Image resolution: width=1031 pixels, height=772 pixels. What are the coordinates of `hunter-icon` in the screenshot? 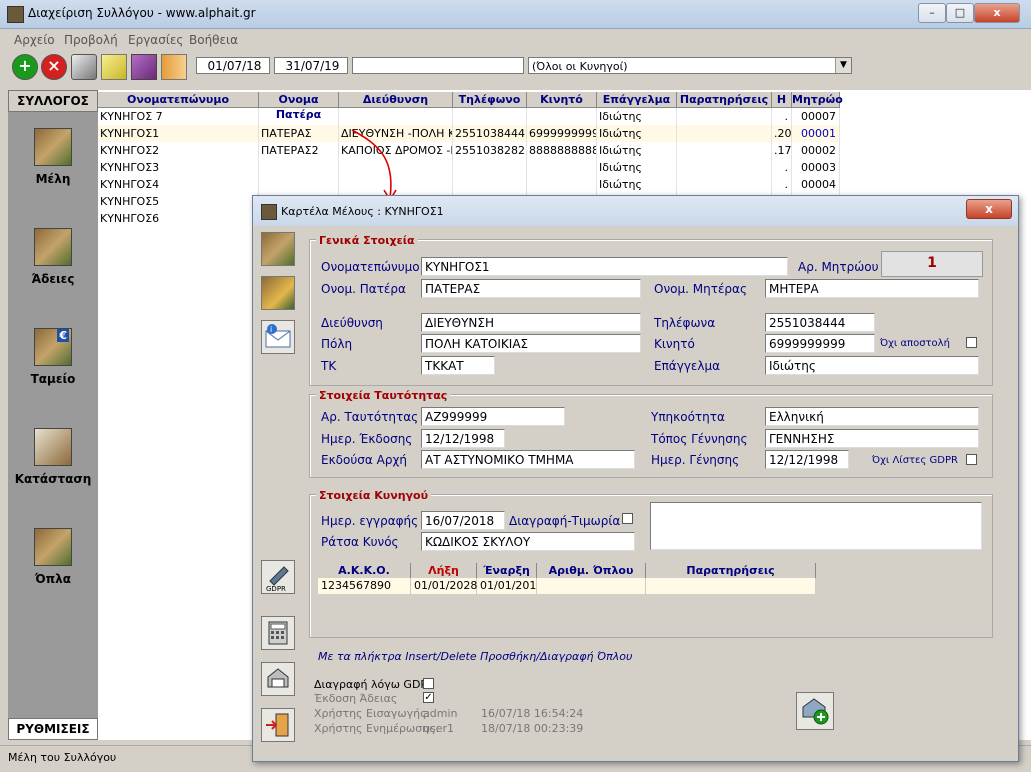 It's located at (53, 147).